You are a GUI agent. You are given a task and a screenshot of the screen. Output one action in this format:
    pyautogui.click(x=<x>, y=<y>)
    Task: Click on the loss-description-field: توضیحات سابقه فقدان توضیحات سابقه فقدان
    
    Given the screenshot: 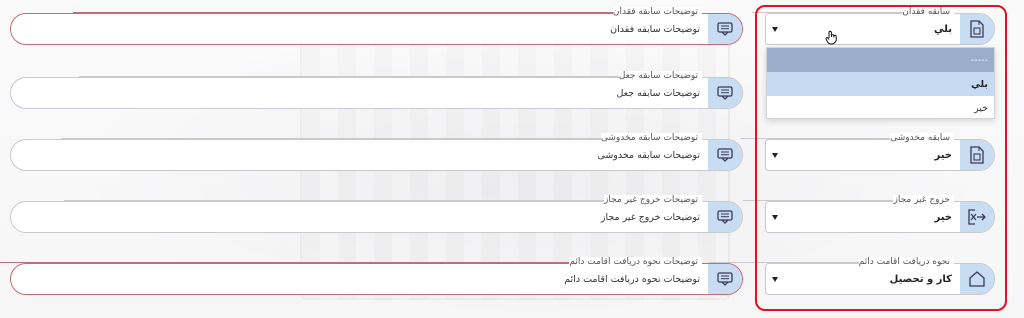 What is the action you would take?
    pyautogui.click(x=376, y=26)
    